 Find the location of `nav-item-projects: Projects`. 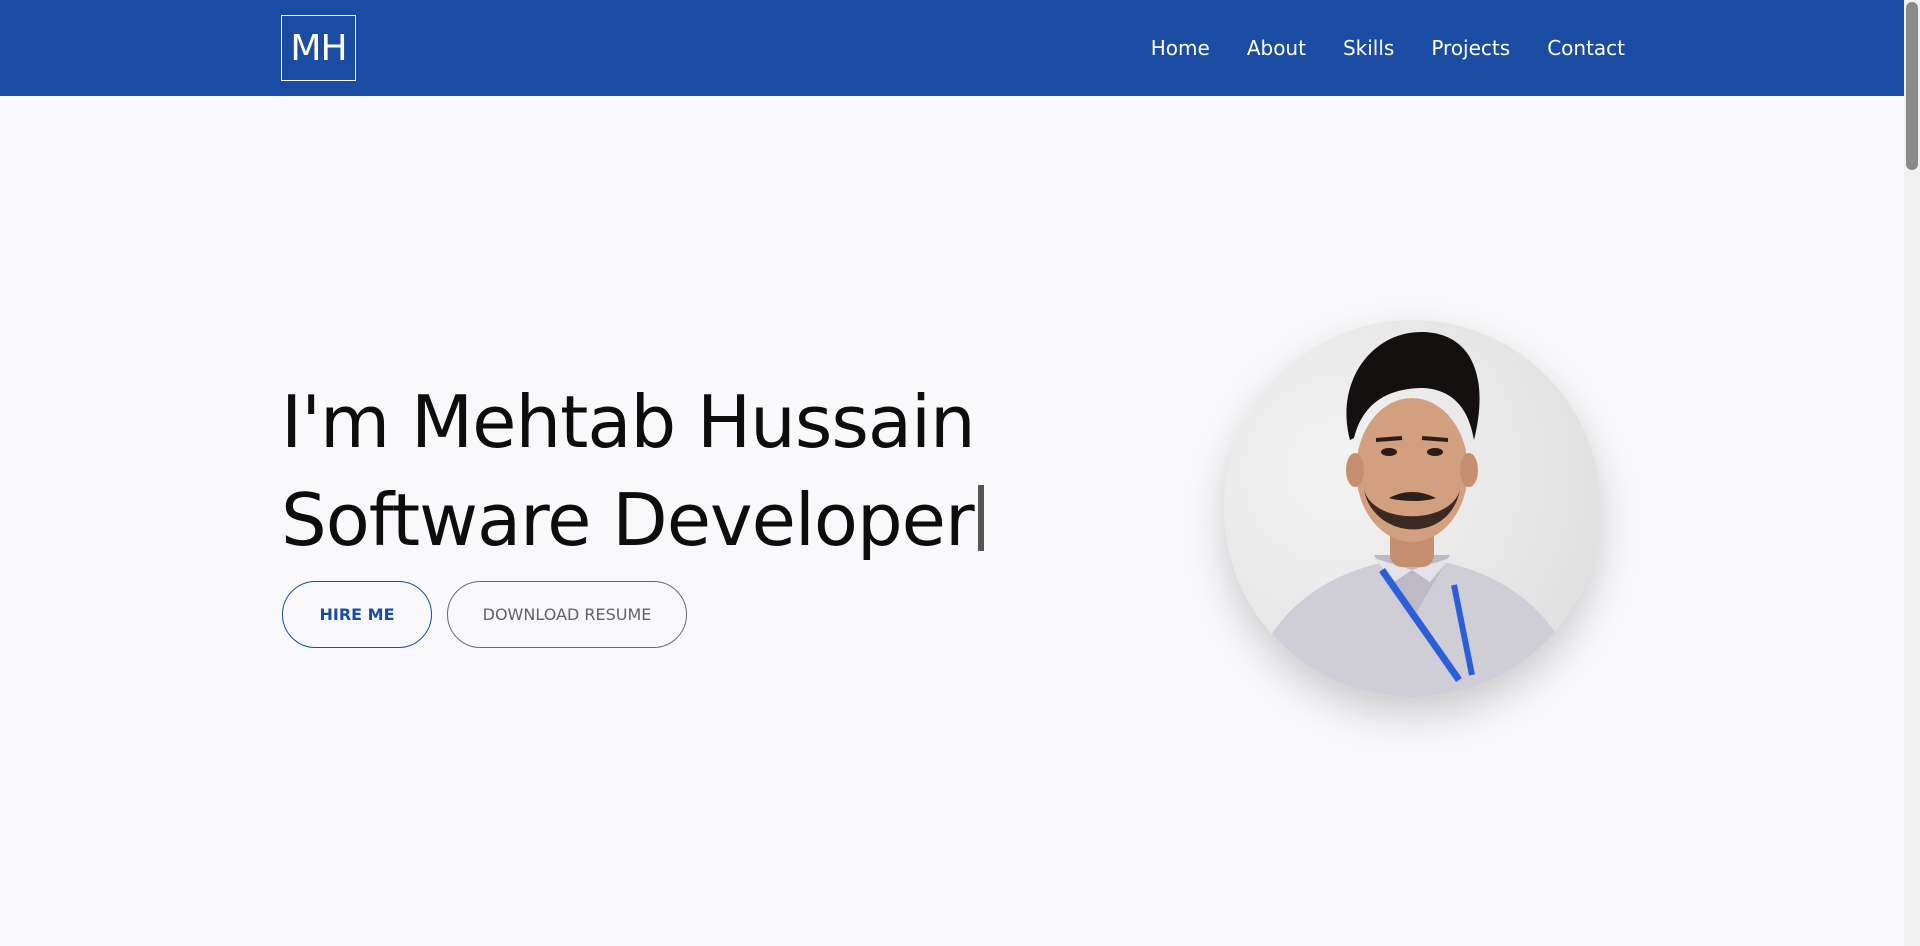

nav-item-projects: Projects is located at coordinates (1470, 48).